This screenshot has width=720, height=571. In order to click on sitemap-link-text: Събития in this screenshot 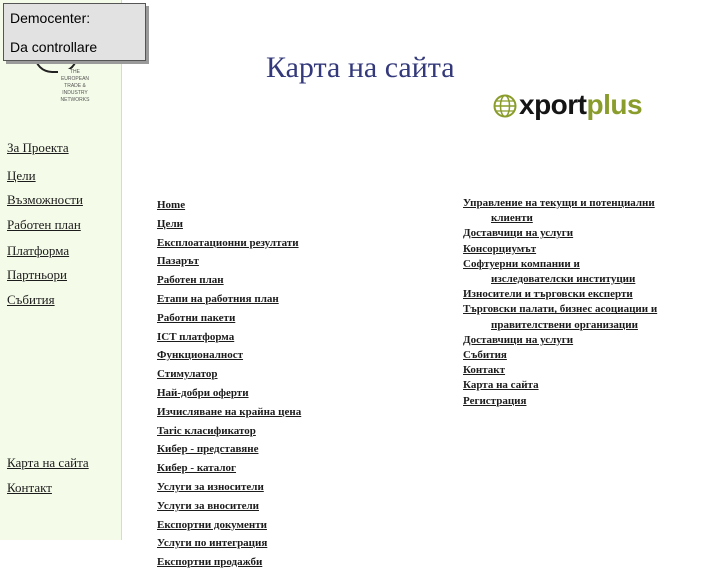, I will do `click(485, 355)`.